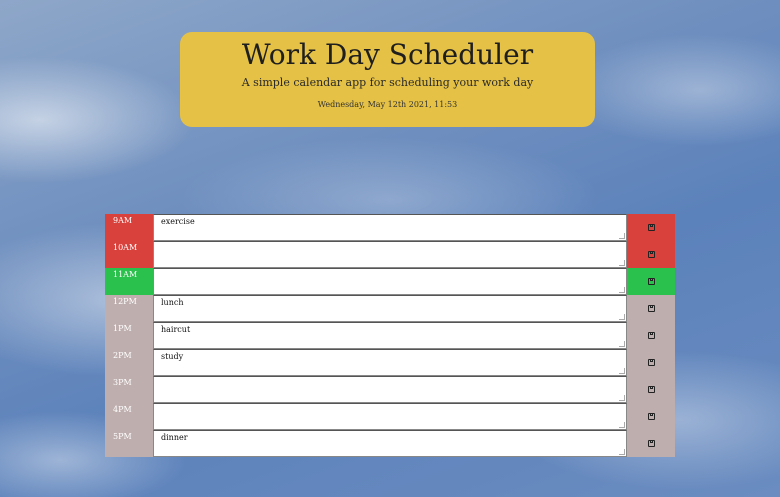 This screenshot has height=497, width=780. I want to click on hour-label: 9AM, so click(129, 227).